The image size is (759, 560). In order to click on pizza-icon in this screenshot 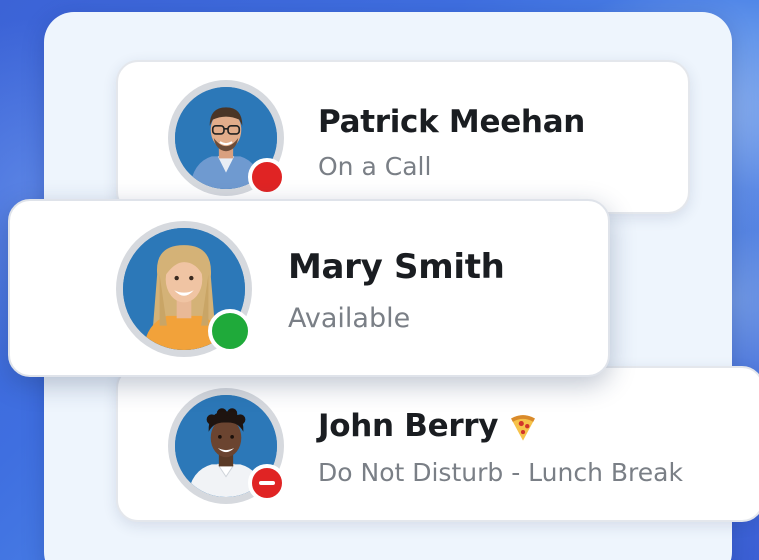, I will do `click(523, 428)`.